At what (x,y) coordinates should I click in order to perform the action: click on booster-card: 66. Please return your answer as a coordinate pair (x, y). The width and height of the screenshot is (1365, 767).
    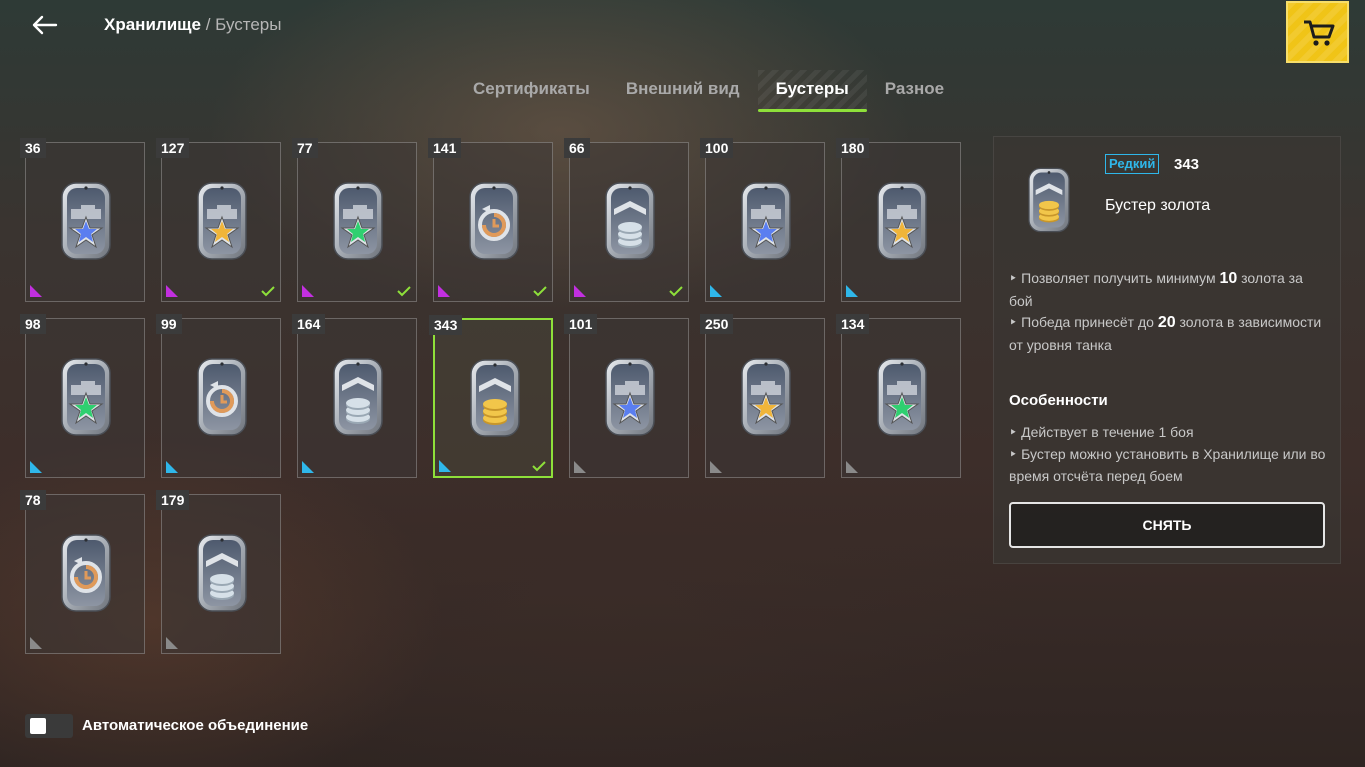
    Looking at the image, I should click on (626, 220).